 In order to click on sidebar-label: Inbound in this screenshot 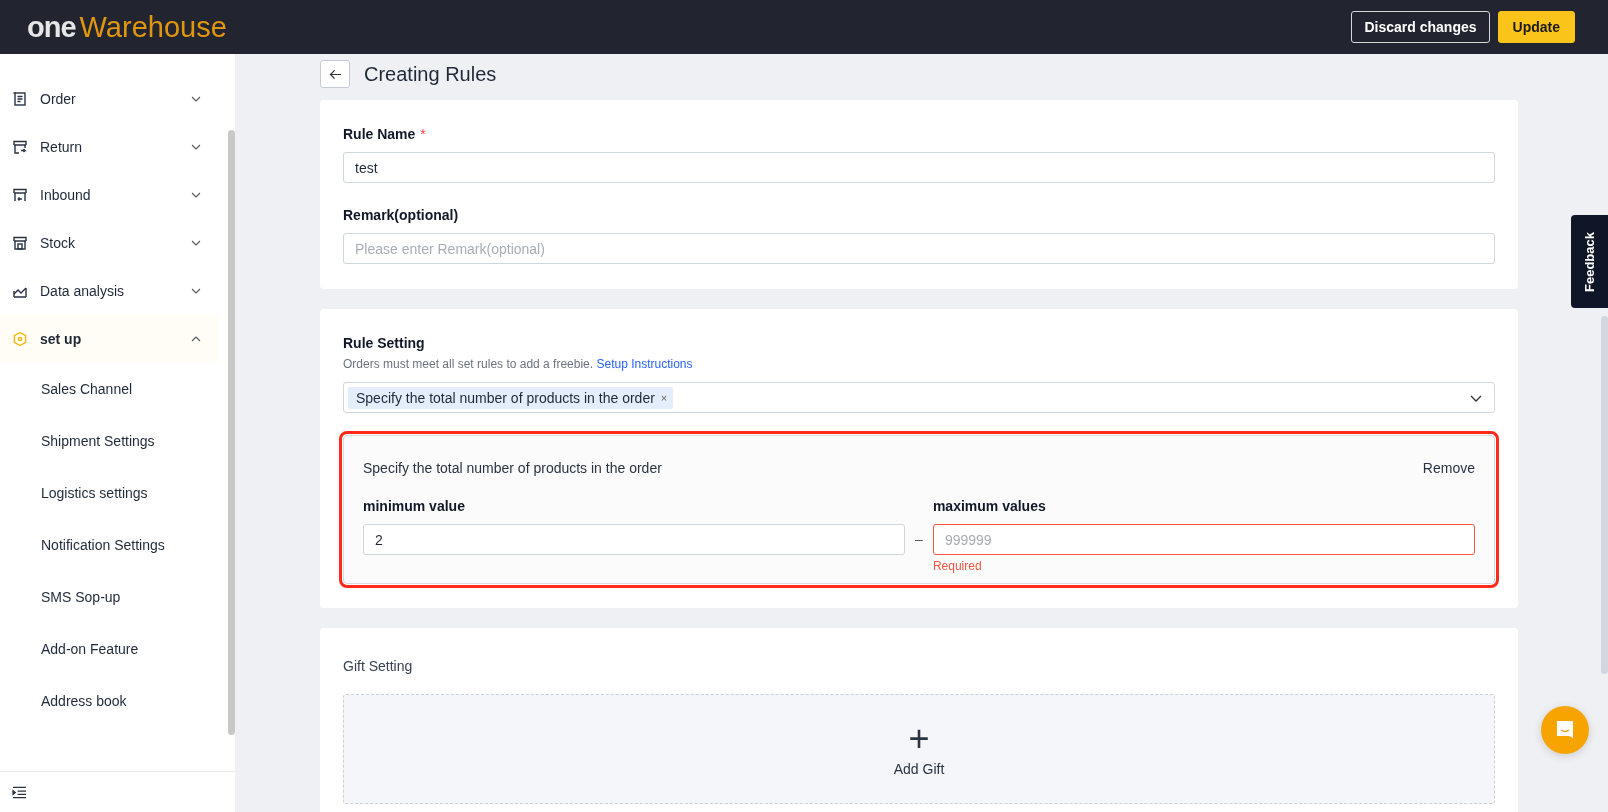, I will do `click(65, 195)`.